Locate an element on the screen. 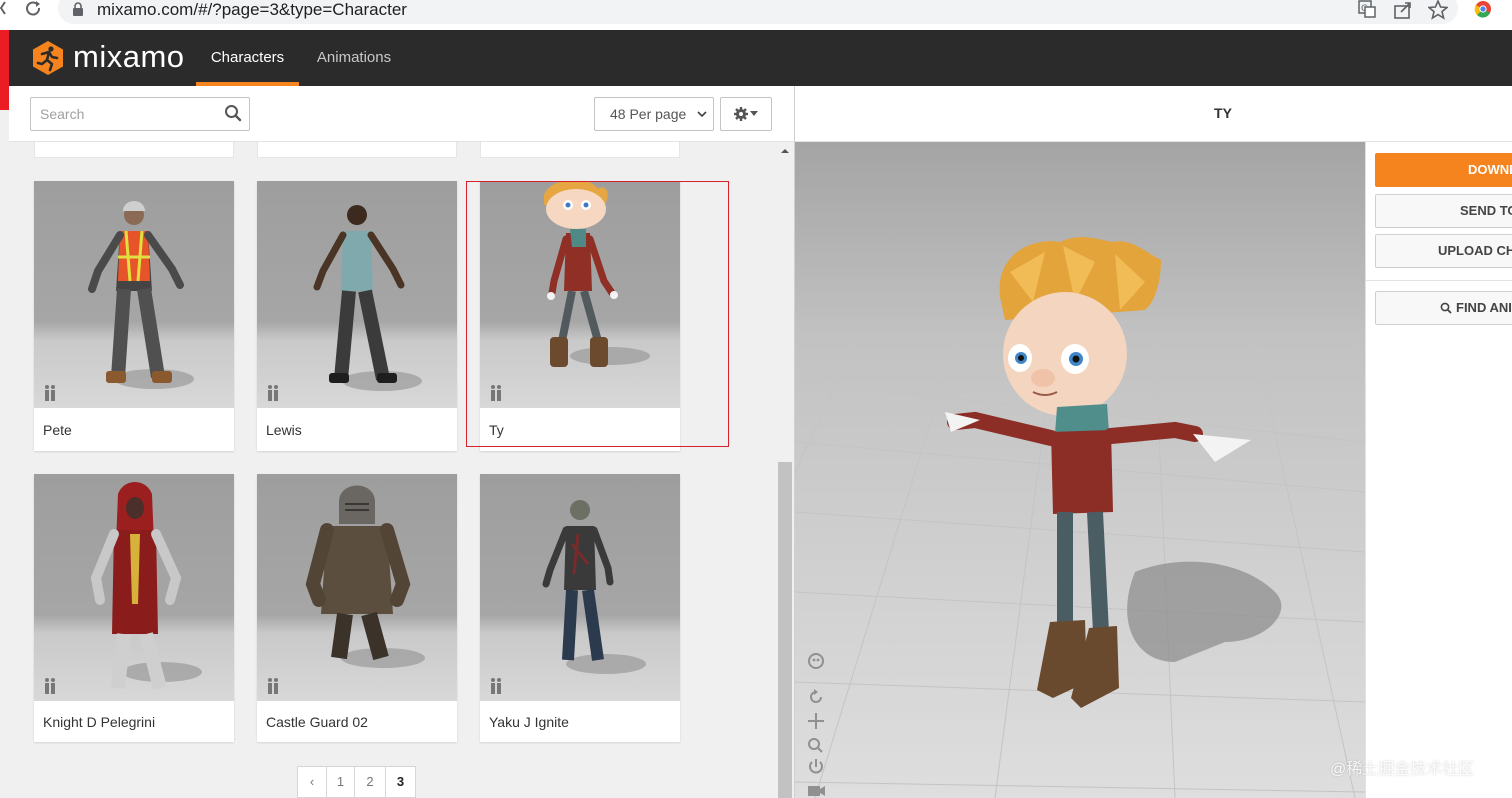 This screenshot has height=798, width=1512. tab-characters: Characters is located at coordinates (247, 58).